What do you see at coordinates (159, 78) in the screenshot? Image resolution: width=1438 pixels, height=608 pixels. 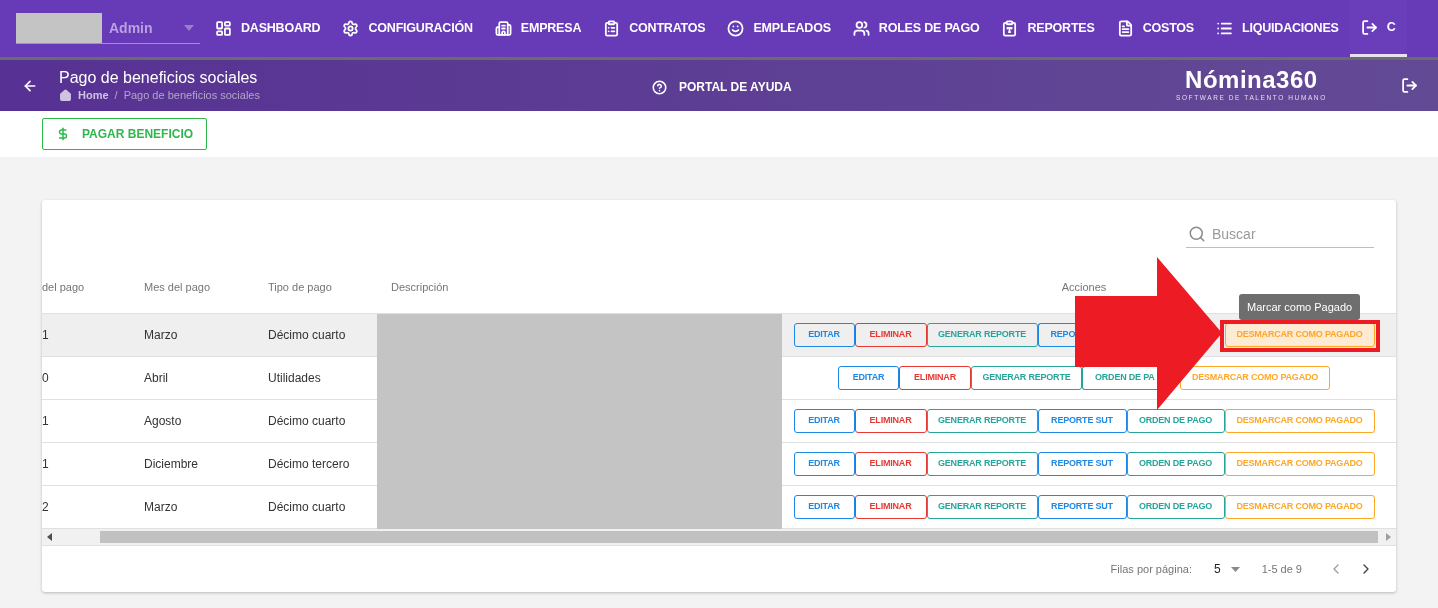 I see `page-title: Pago de beneficios sociales` at bounding box center [159, 78].